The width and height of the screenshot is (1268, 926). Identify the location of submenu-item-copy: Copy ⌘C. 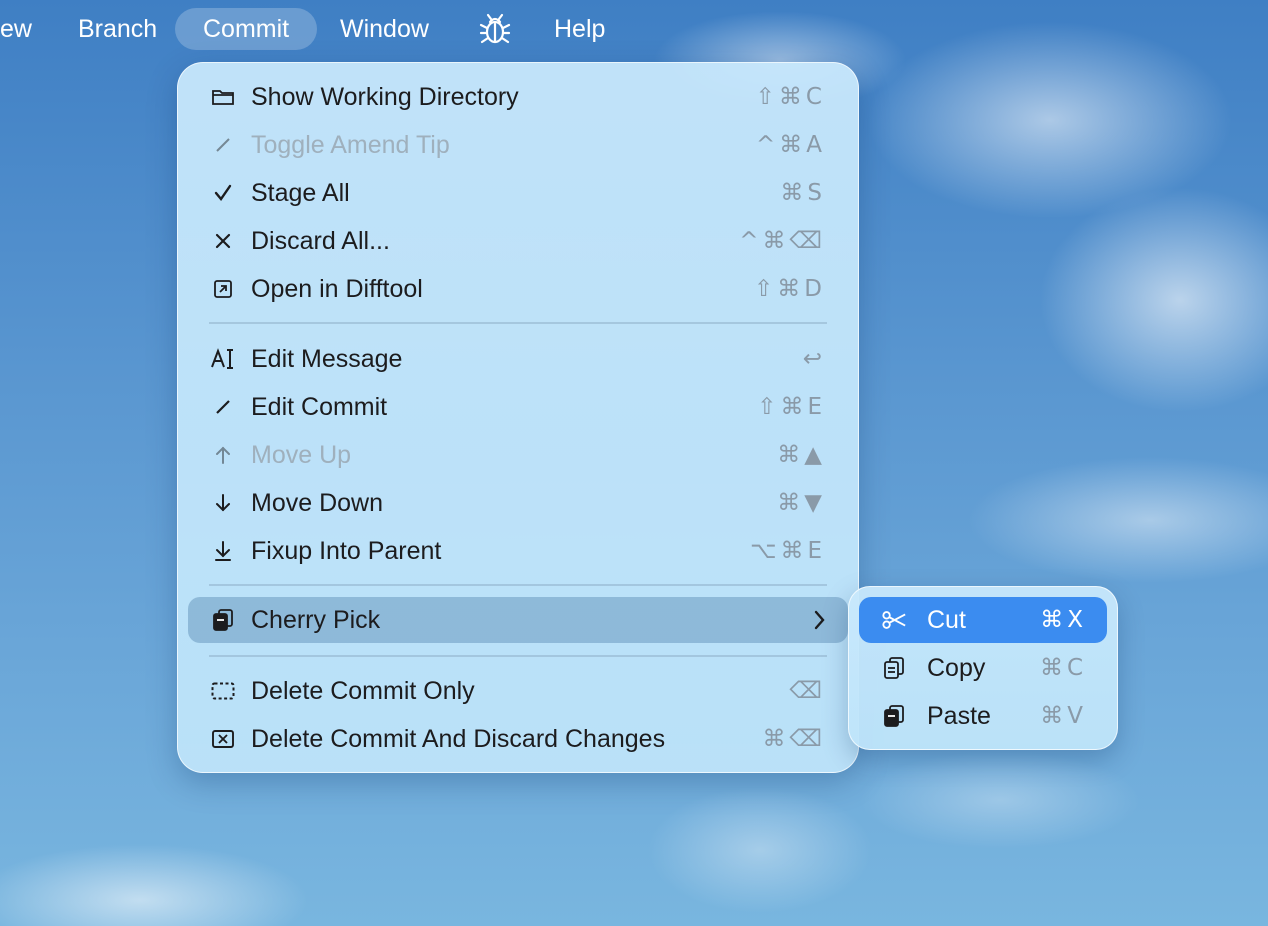
(983, 668).